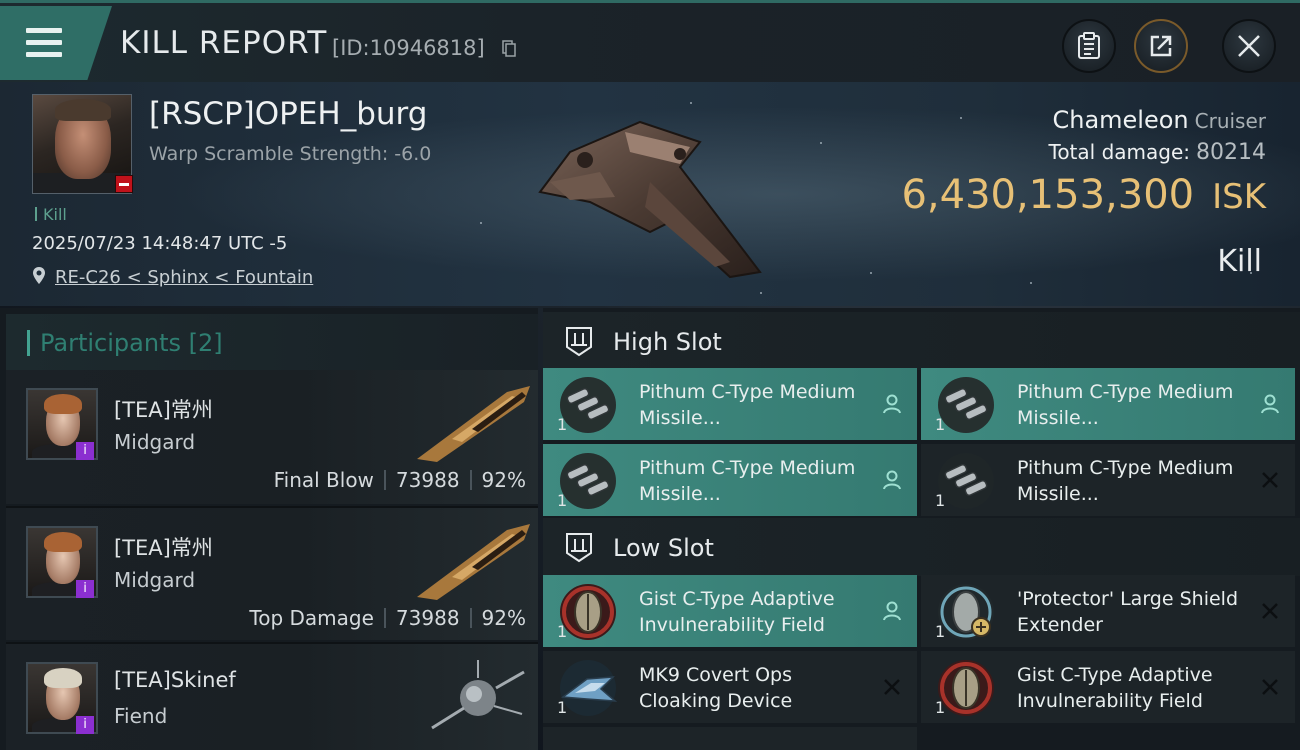  What do you see at coordinates (716, 688) in the screenshot?
I see `module-name: MK9 Covert Ops Cloaking Device` at bounding box center [716, 688].